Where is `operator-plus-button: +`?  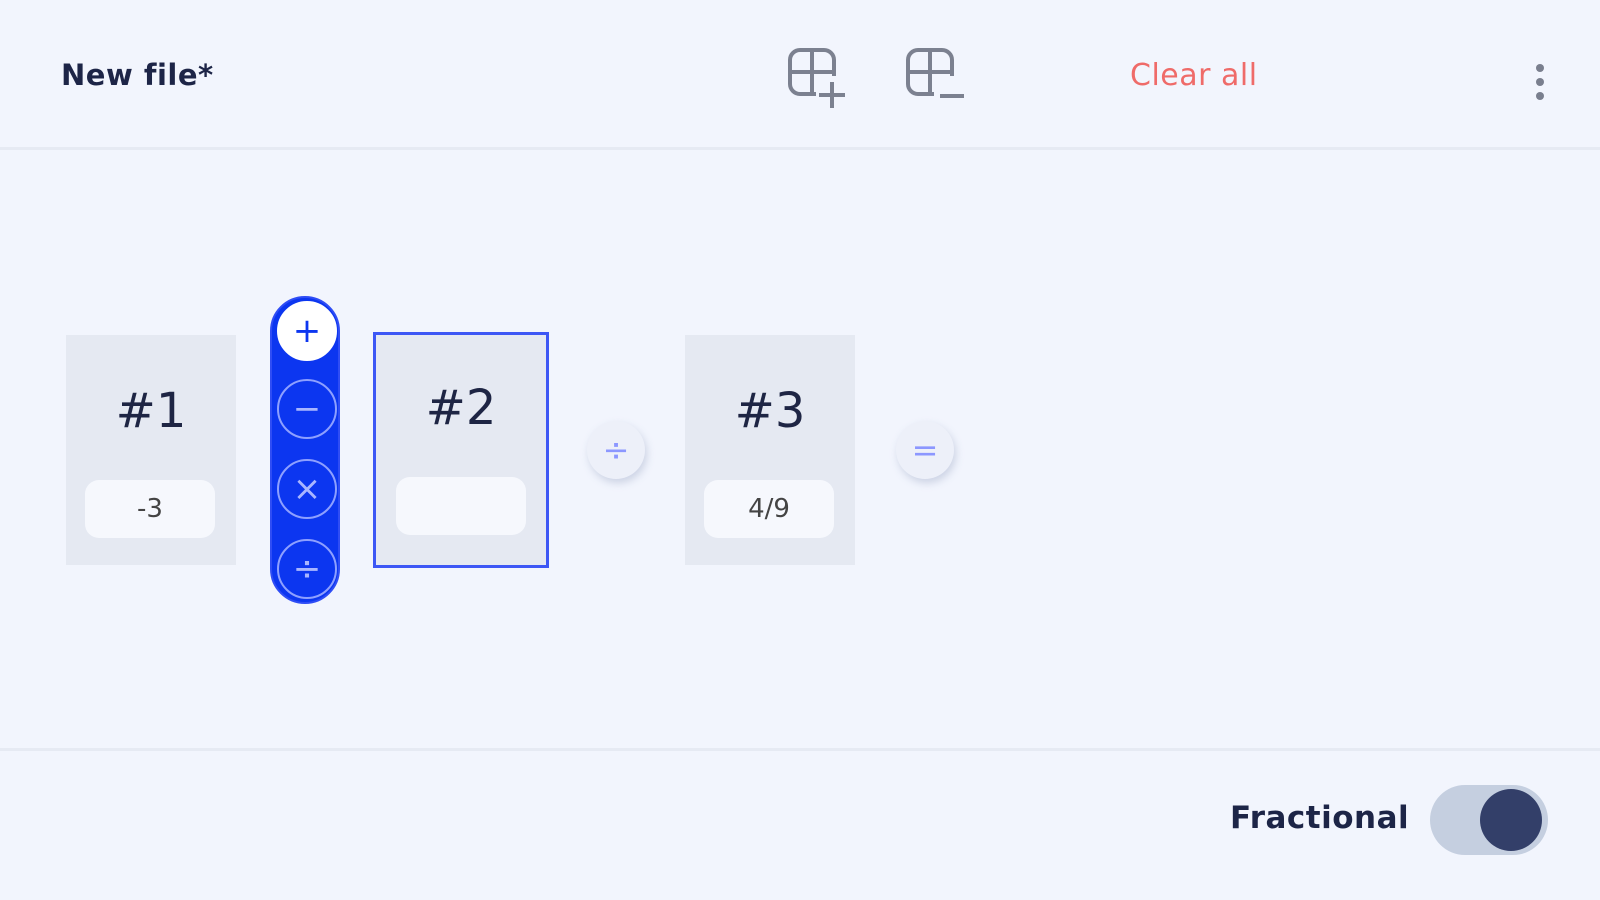 operator-plus-button: + is located at coordinates (307, 331).